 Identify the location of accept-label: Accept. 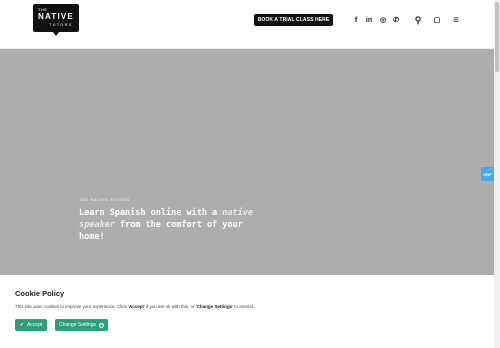
(34, 325).